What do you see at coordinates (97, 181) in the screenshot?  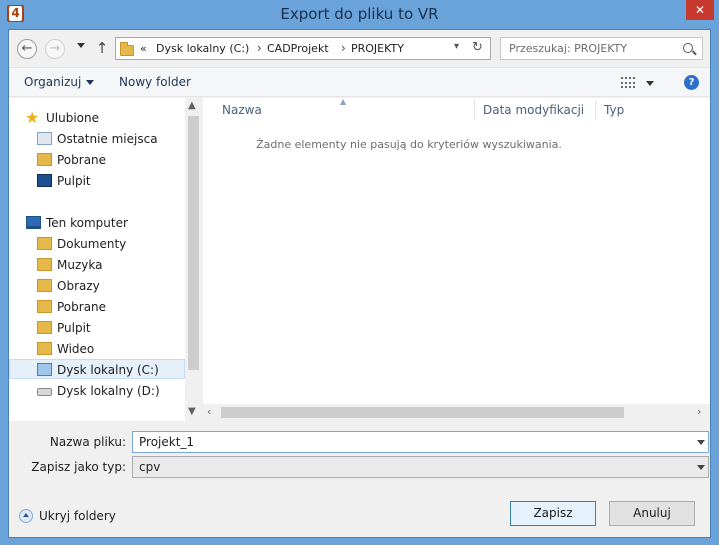 I see `sidebar-item-desktop: Pulpit` at bounding box center [97, 181].